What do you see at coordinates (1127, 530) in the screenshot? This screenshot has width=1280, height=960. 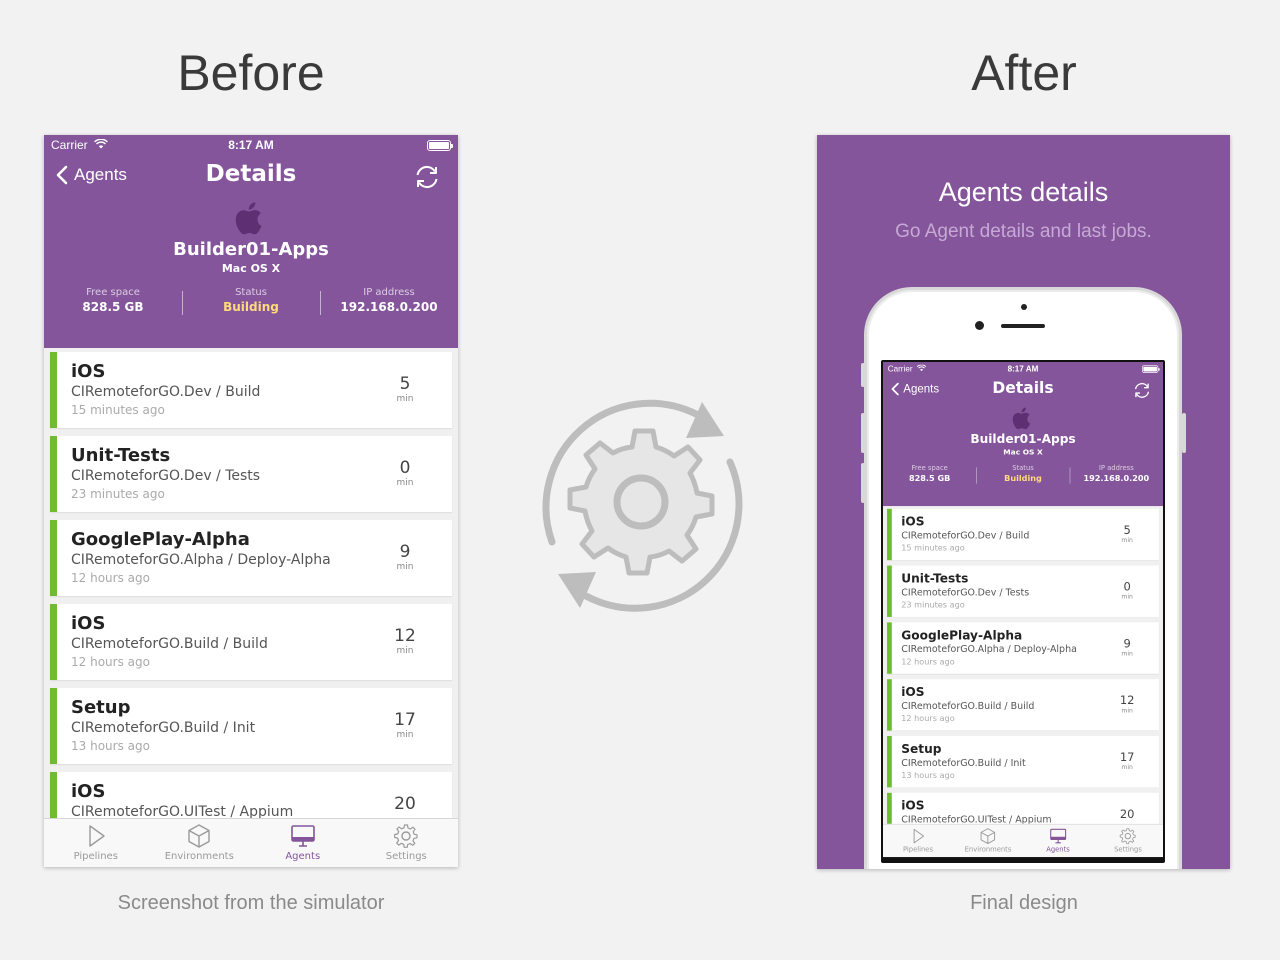 I see `job-duration-value: 5` at bounding box center [1127, 530].